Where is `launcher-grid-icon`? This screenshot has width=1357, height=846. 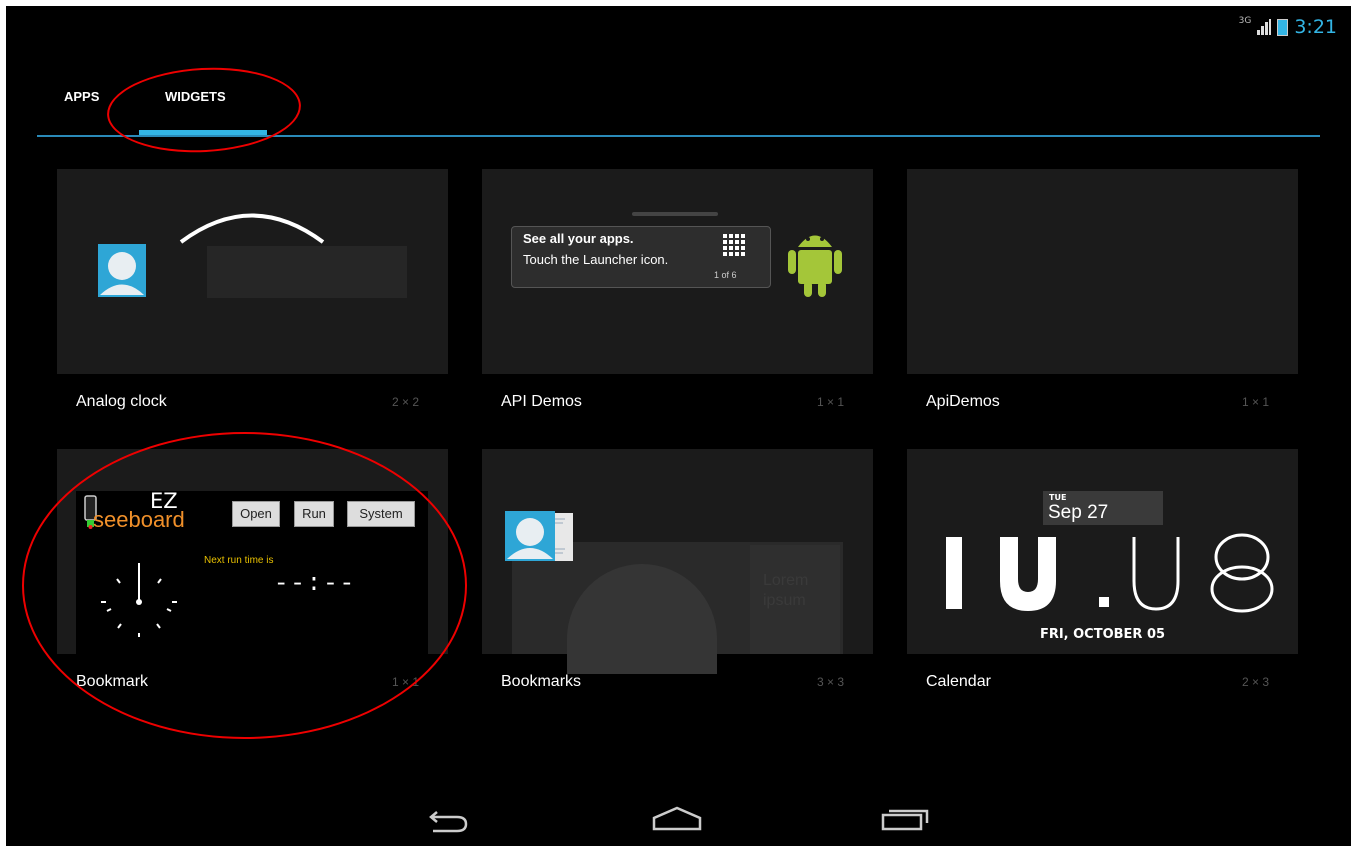
launcher-grid-icon is located at coordinates (734, 245).